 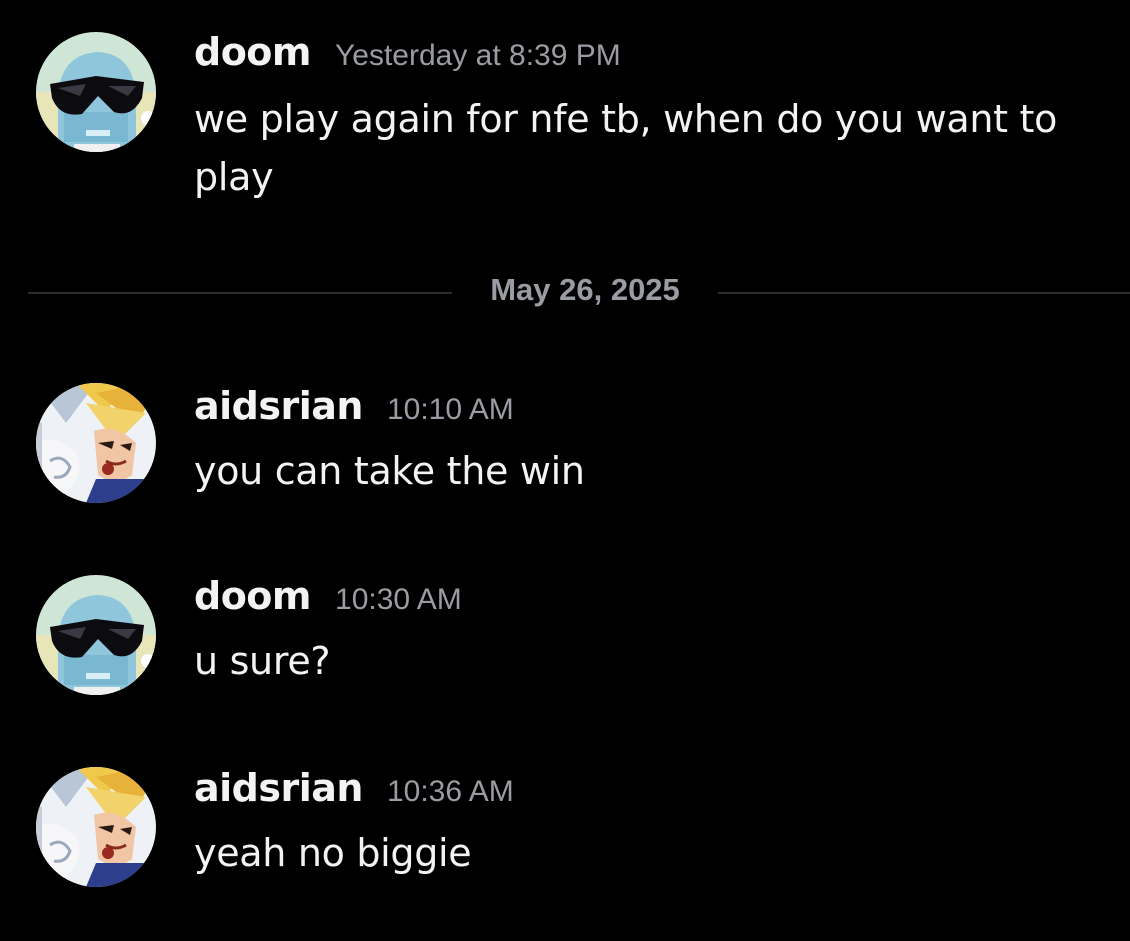 I want to click on message-text: yeah no biggie, so click(x=333, y=853).